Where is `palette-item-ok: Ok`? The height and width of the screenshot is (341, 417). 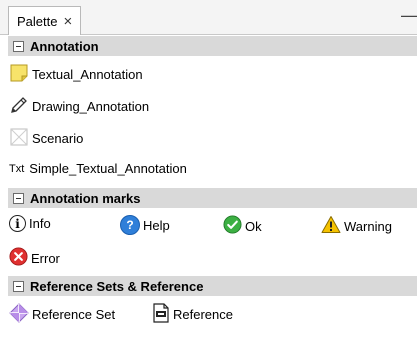
palette-item-ok: Ok is located at coordinates (242, 226).